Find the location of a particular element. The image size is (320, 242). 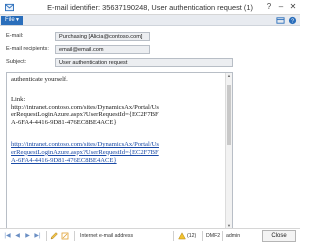

link-heading: Link: is located at coordinates (18, 99).